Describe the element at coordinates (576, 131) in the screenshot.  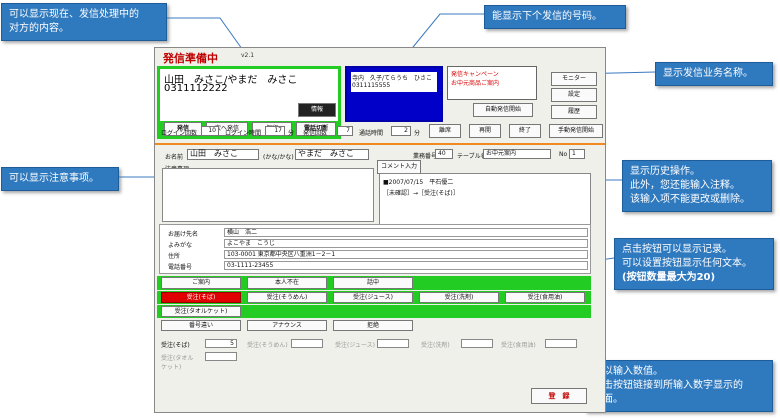
I see `manual-dial-button: 手動発信開始` at that location.